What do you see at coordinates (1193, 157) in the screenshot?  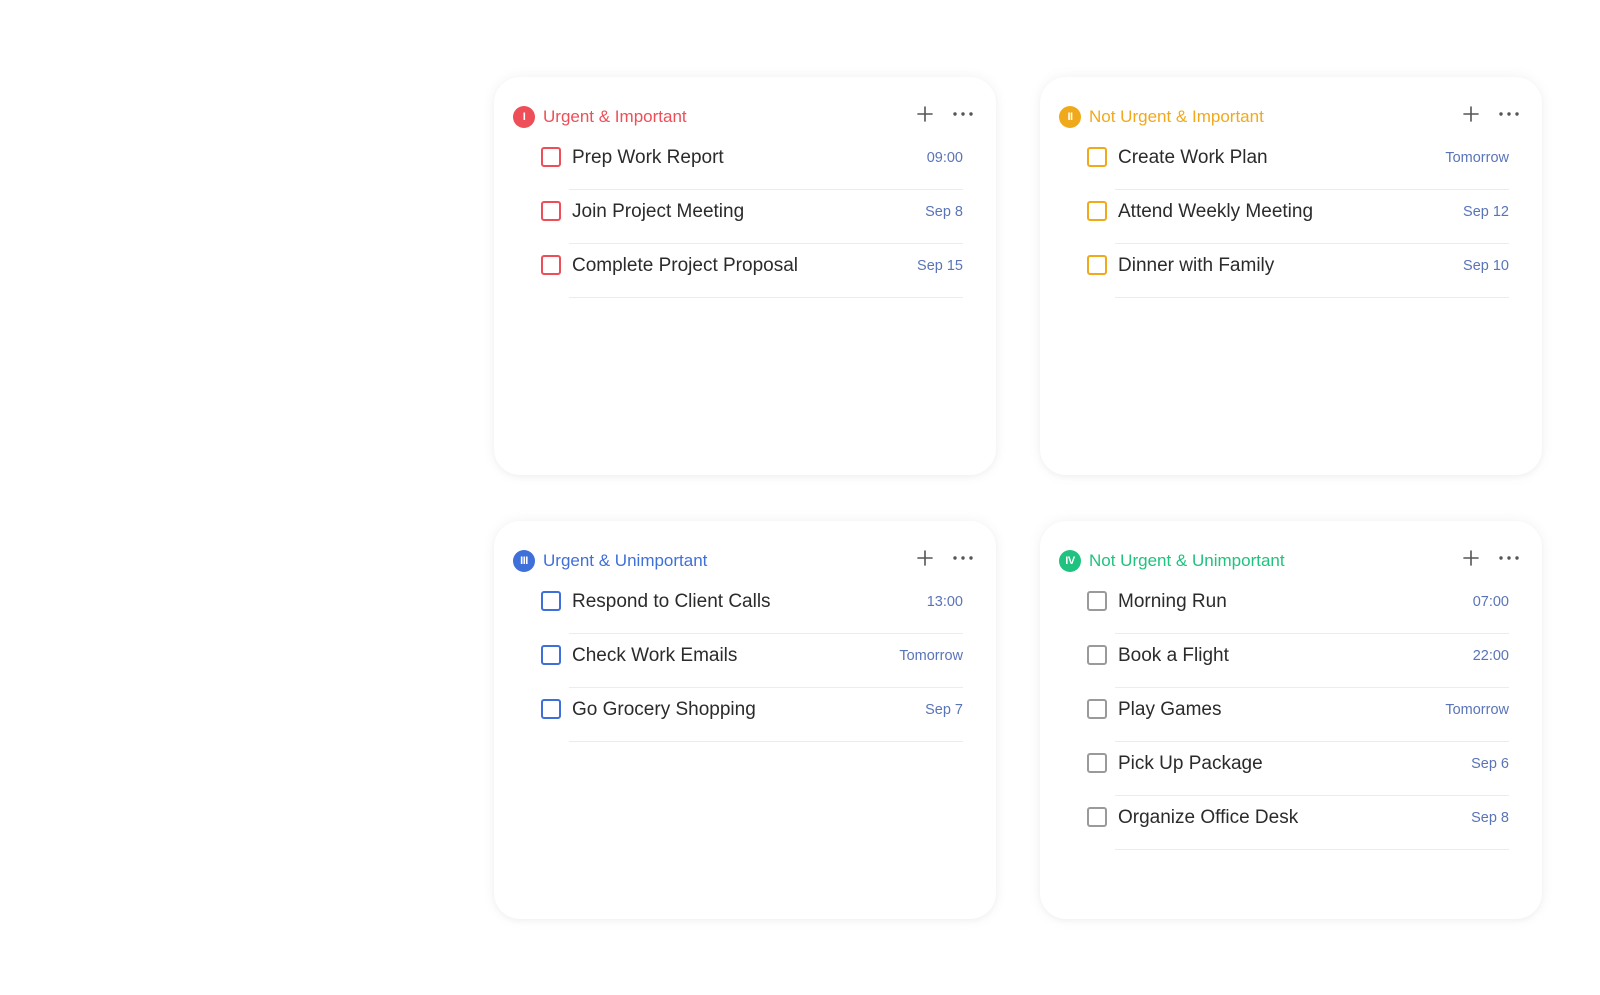 I see `task-title: Create Work Plan` at bounding box center [1193, 157].